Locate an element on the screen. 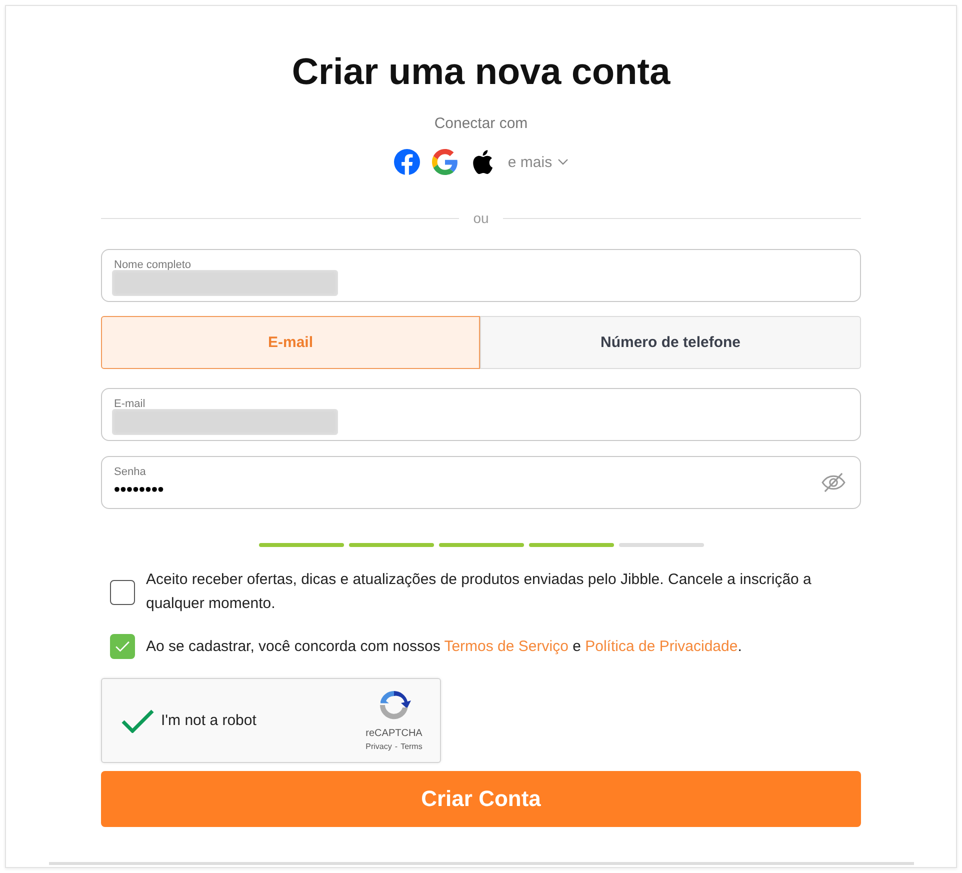 The height and width of the screenshot is (873, 962). email-field: E-mail is located at coordinates (481, 414).